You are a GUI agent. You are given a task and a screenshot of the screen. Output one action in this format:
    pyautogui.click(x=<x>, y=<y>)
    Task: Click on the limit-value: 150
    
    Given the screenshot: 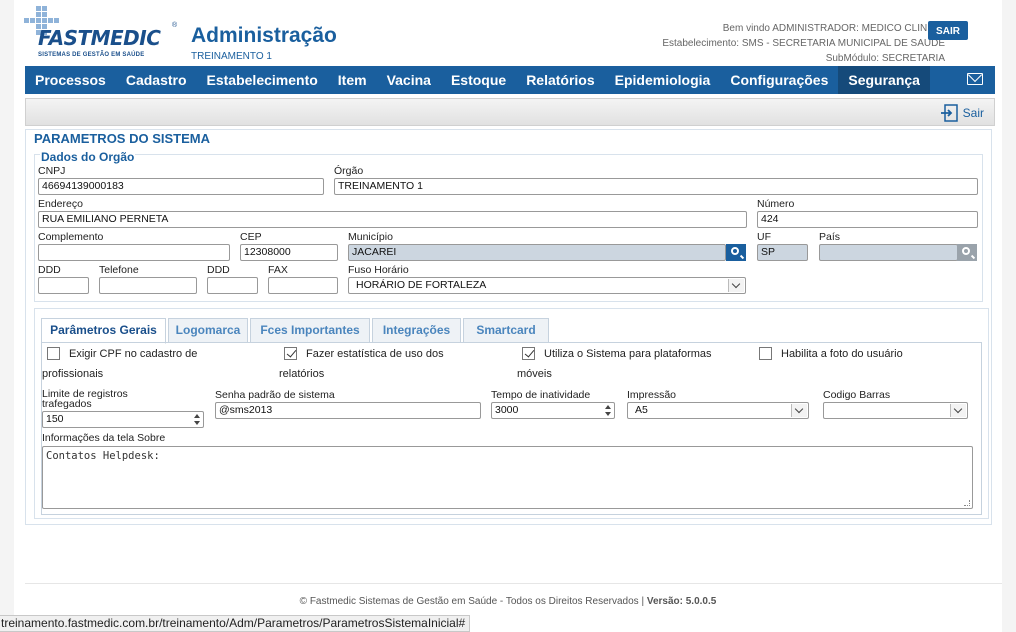 What is the action you would take?
    pyautogui.click(x=55, y=419)
    